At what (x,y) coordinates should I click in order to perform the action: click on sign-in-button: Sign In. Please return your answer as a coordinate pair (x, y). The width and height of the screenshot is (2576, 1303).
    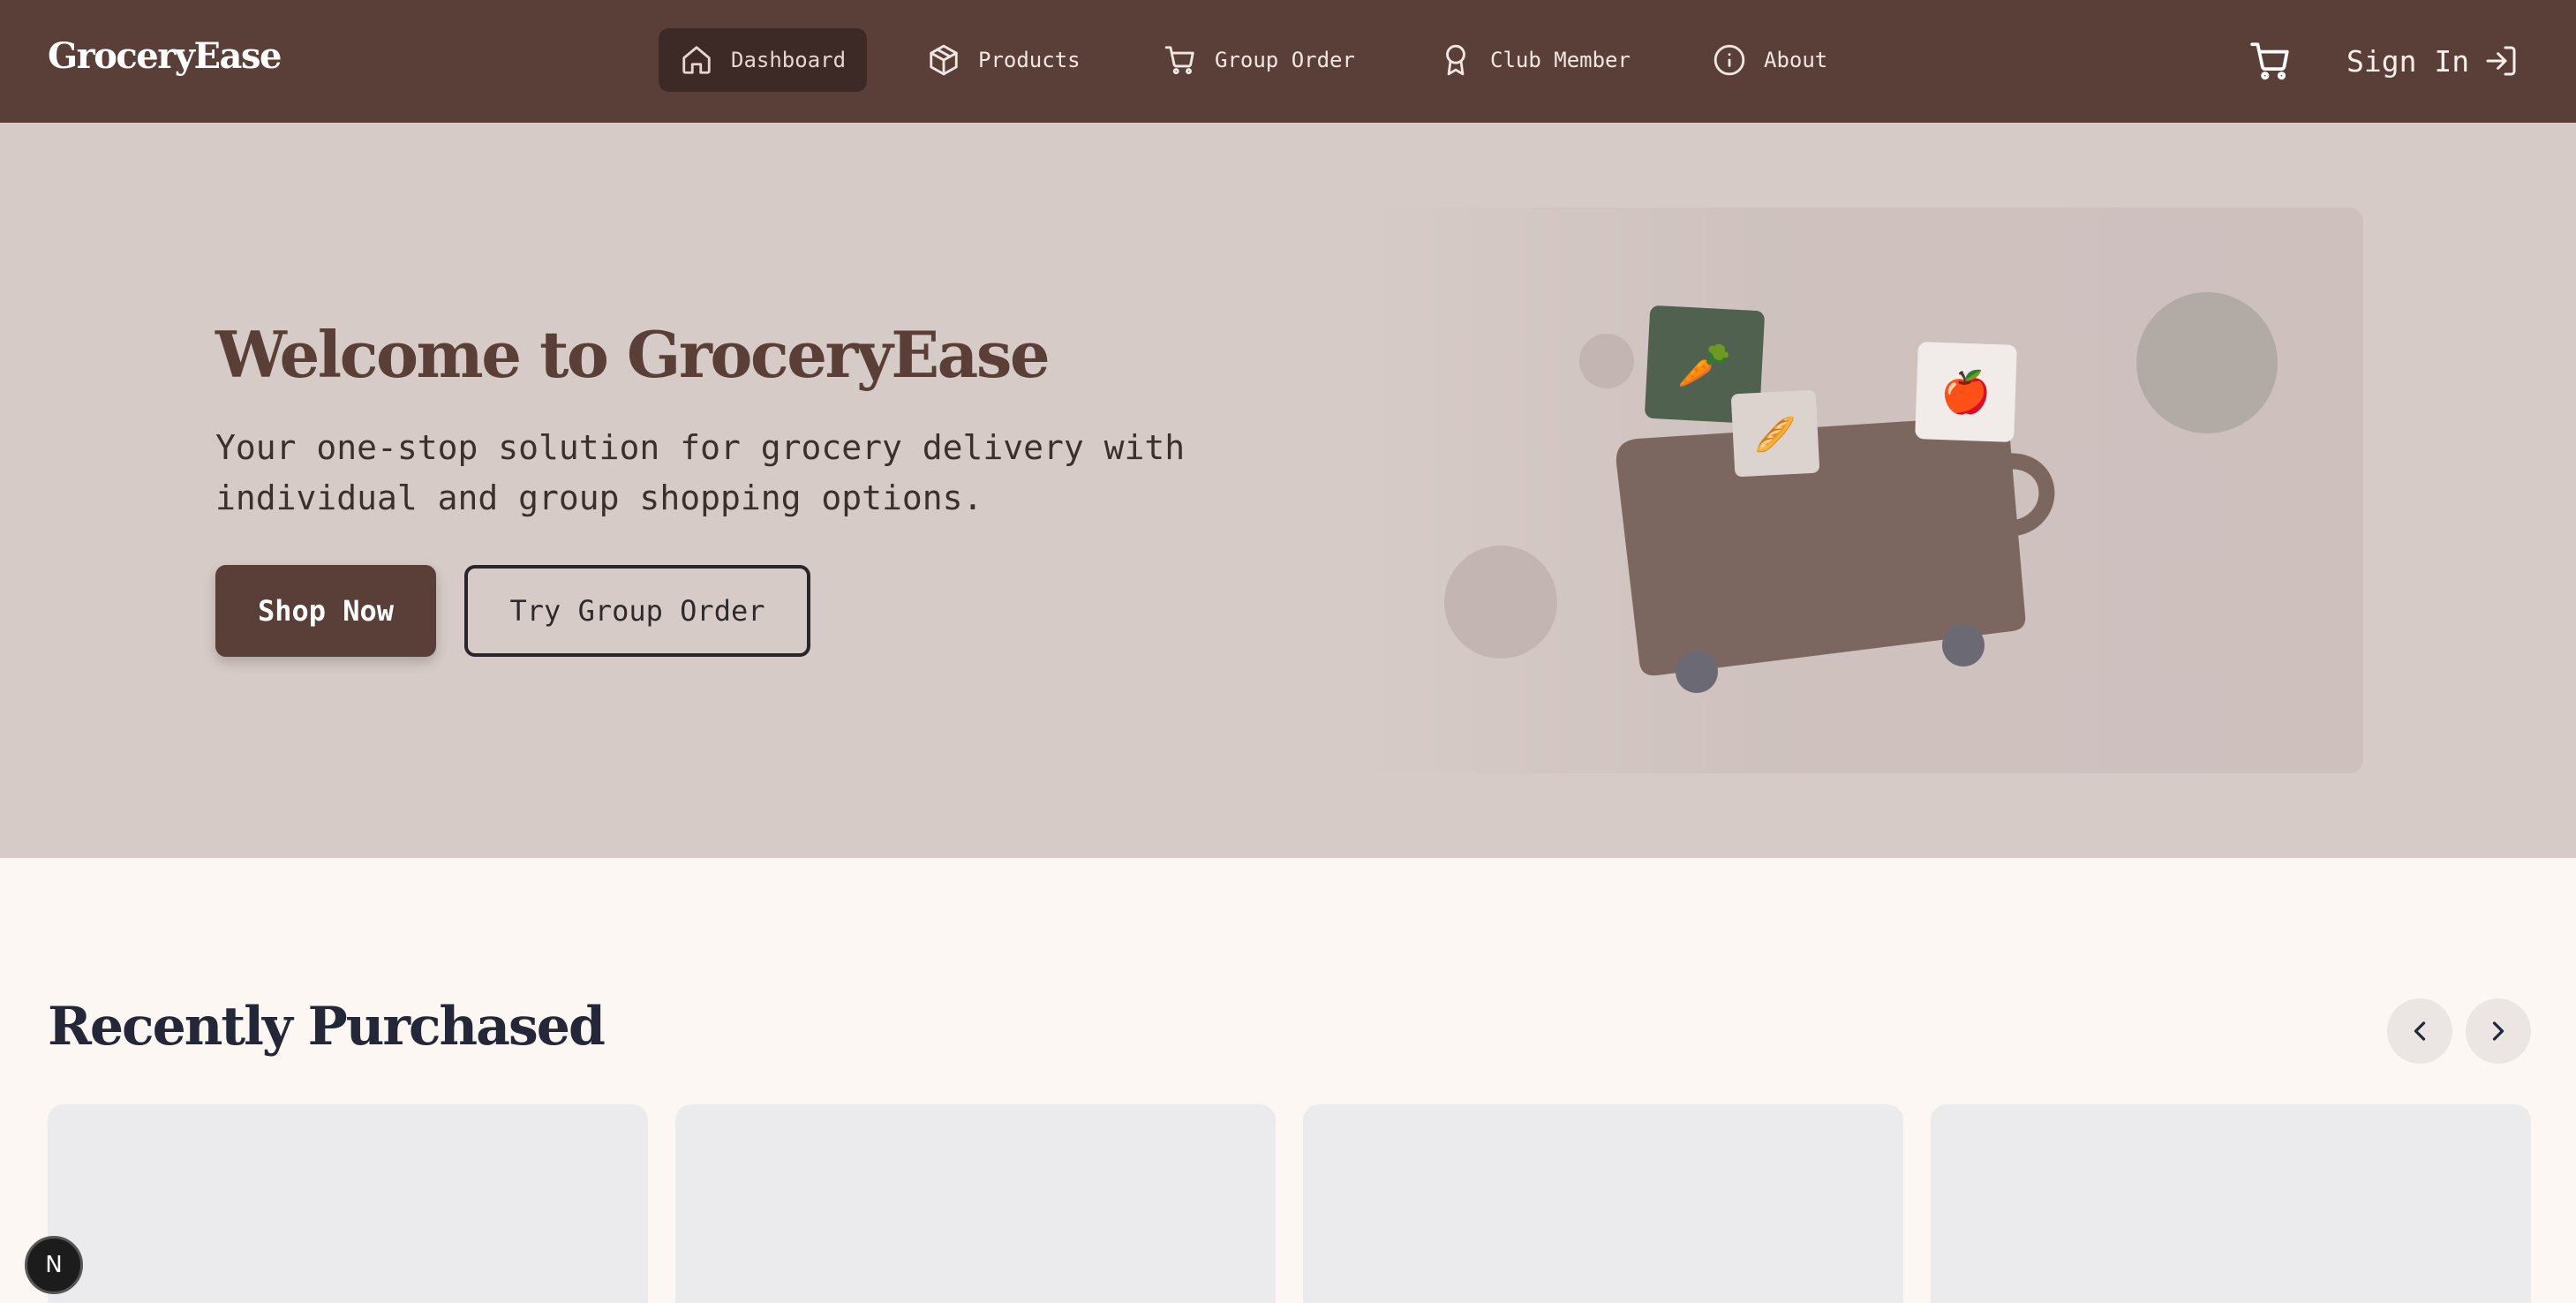
    Looking at the image, I should click on (2433, 61).